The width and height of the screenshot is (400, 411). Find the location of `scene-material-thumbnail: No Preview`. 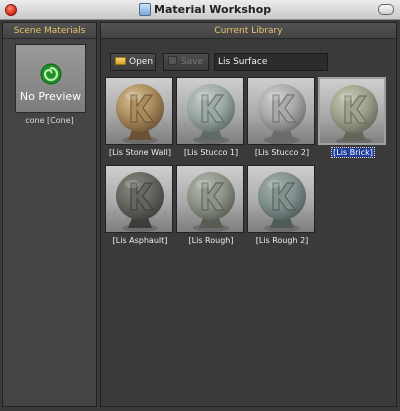

scene-material-thumbnail: No Preview is located at coordinates (50, 78).